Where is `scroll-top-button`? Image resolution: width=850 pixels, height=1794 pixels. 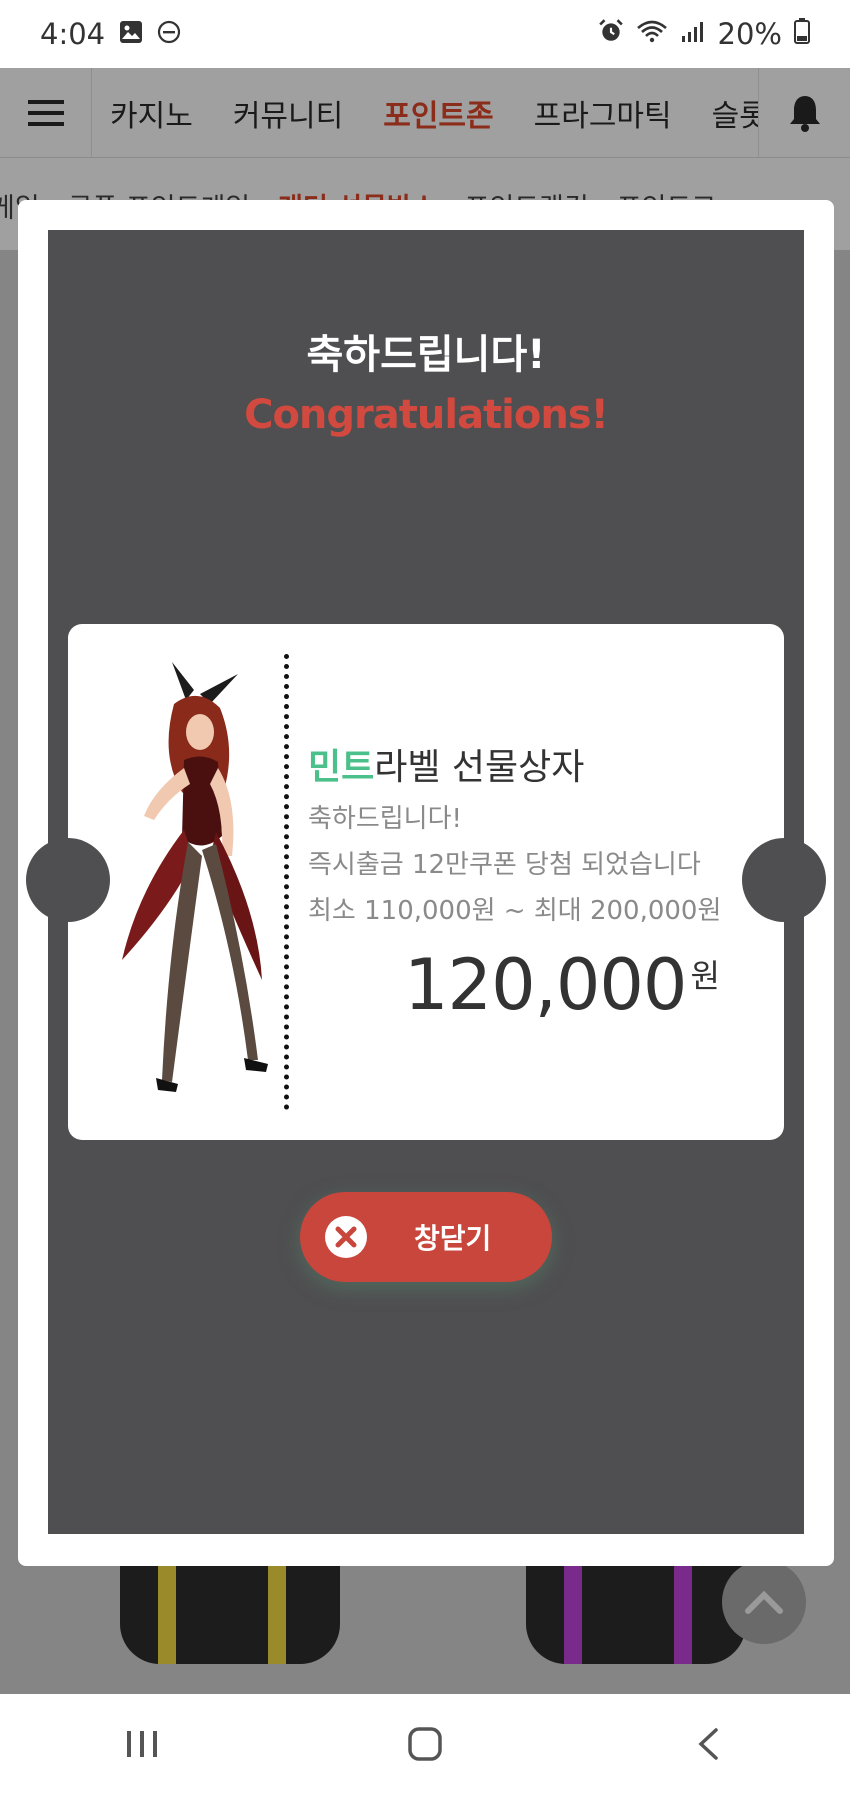 scroll-top-button is located at coordinates (764, 1602).